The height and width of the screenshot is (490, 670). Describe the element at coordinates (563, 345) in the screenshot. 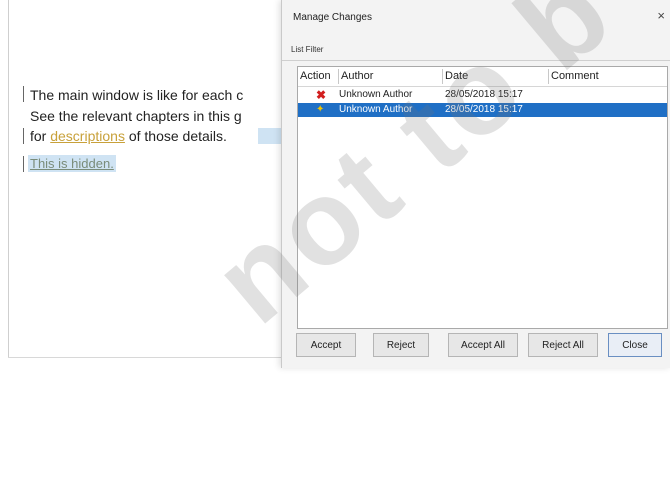

I see `reject-all-button: Reject All` at that location.